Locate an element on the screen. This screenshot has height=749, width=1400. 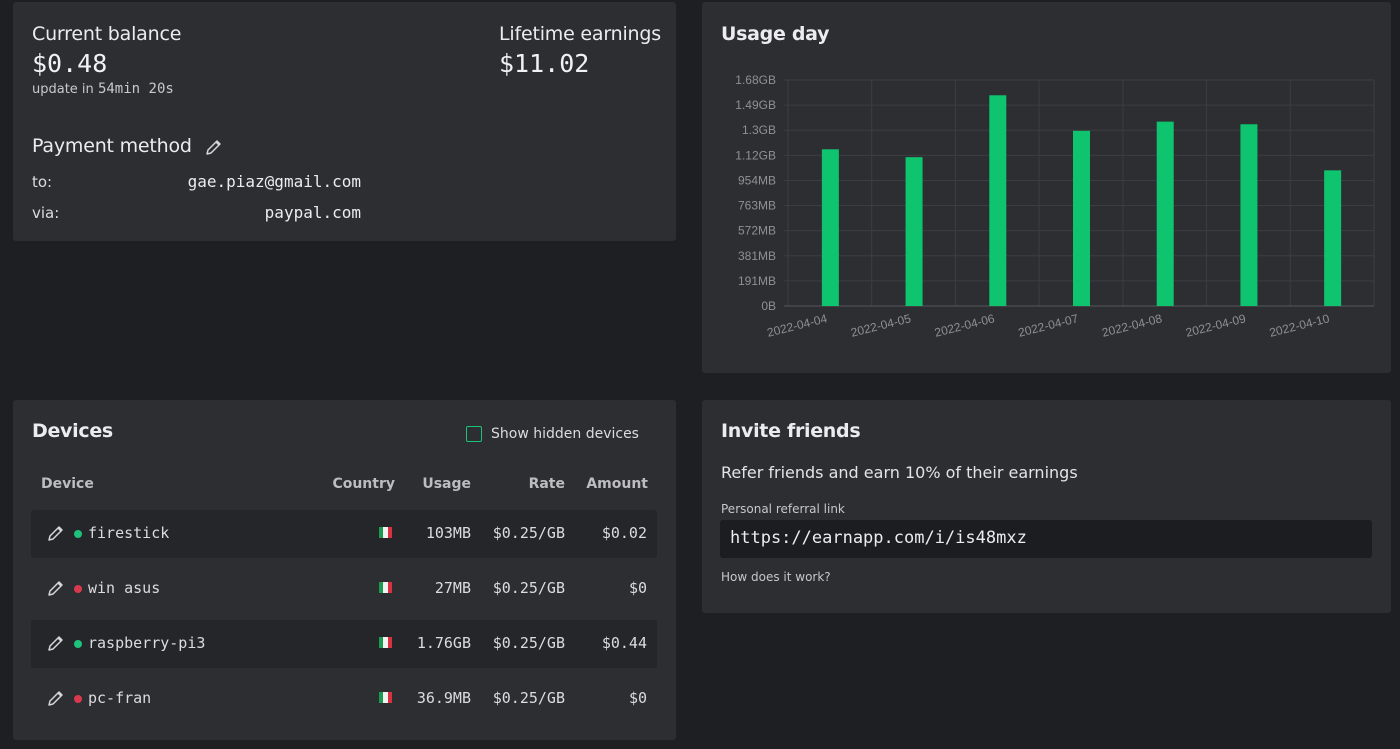
device-row: pc-fran 36.9MB $0.25/GB $0 is located at coordinates (344, 699).